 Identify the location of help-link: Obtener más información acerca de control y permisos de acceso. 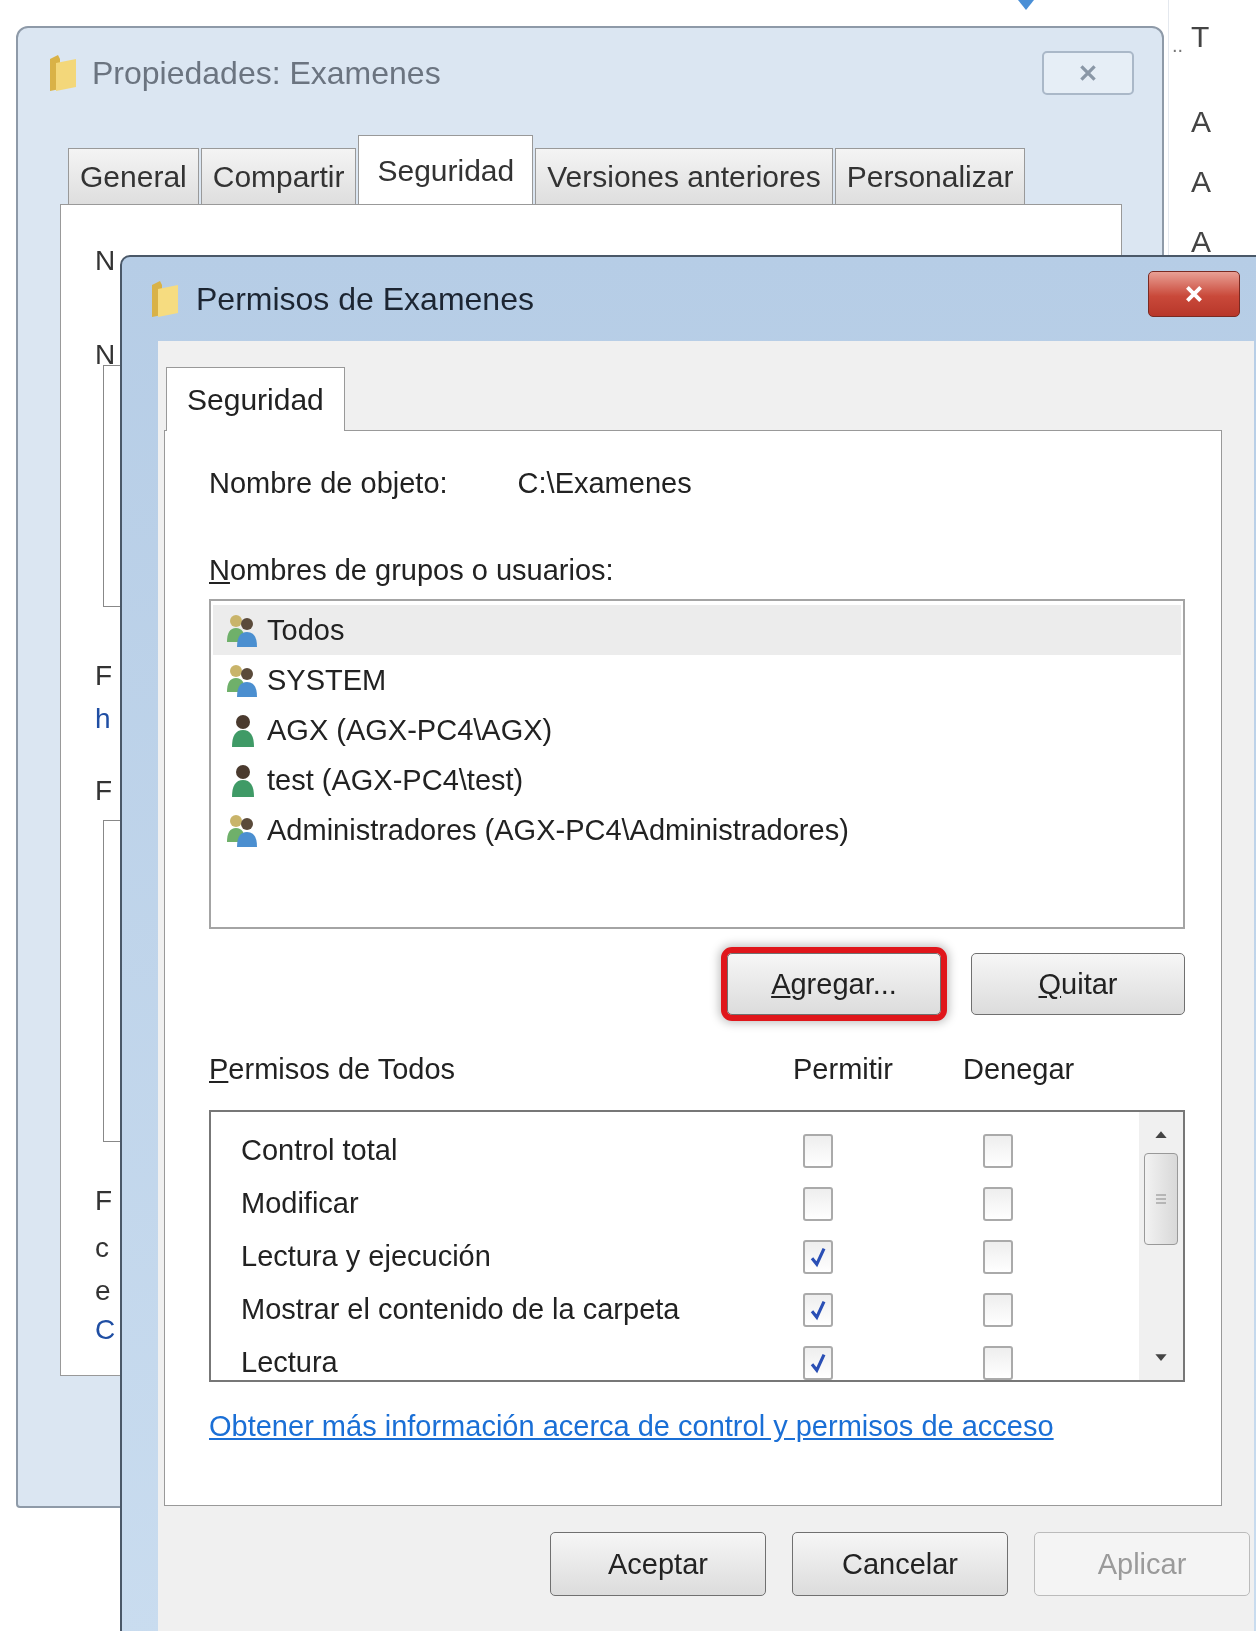
(631, 1426).